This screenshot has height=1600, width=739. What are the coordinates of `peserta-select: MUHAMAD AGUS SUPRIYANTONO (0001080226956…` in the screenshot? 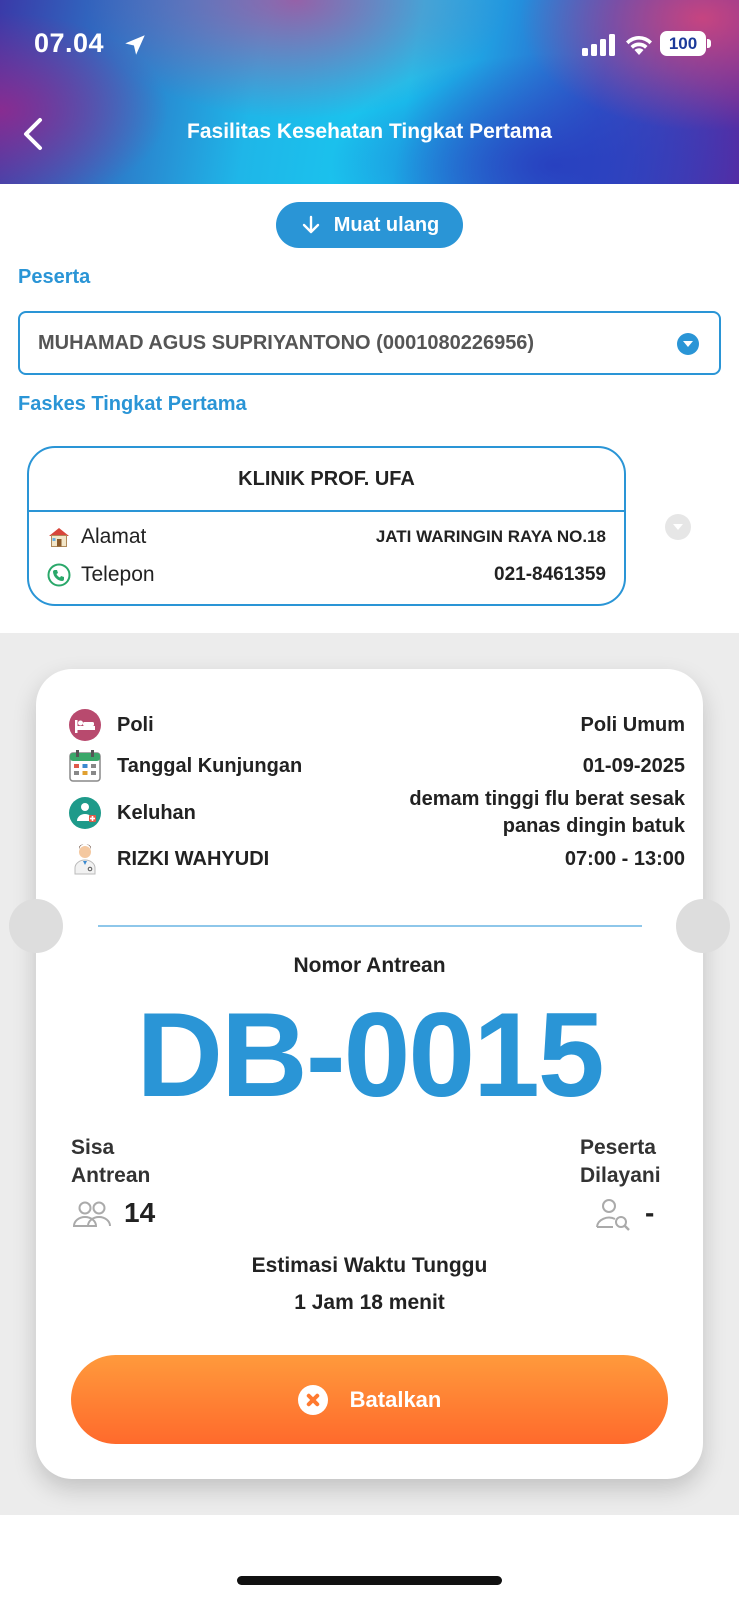 It's located at (369, 343).